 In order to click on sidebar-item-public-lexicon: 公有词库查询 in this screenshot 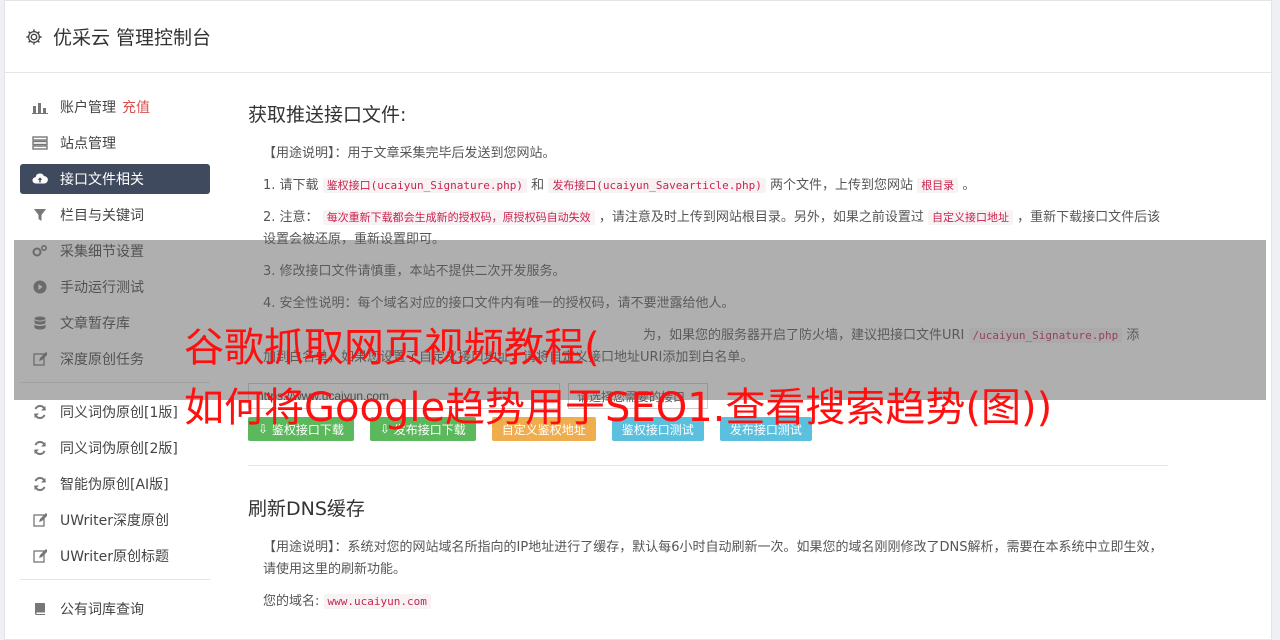, I will do `click(115, 609)`.